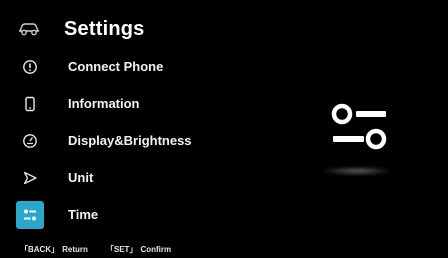 The height and width of the screenshot is (258, 448). Describe the element at coordinates (30, 178) in the screenshot. I see `navigation-arrow-icon` at that location.